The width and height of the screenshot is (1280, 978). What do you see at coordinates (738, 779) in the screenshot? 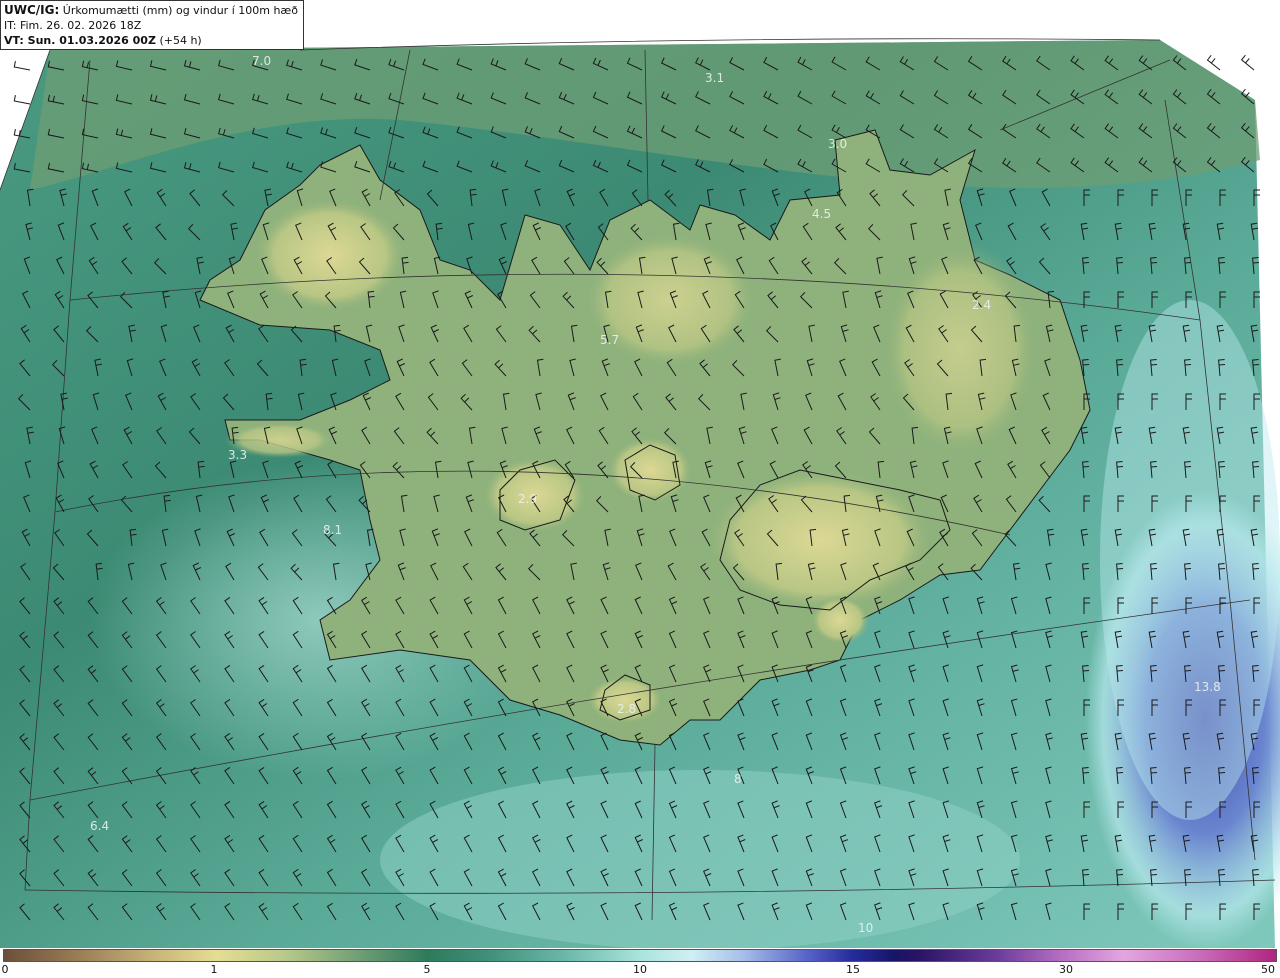
I see `map-label: 8` at bounding box center [738, 779].